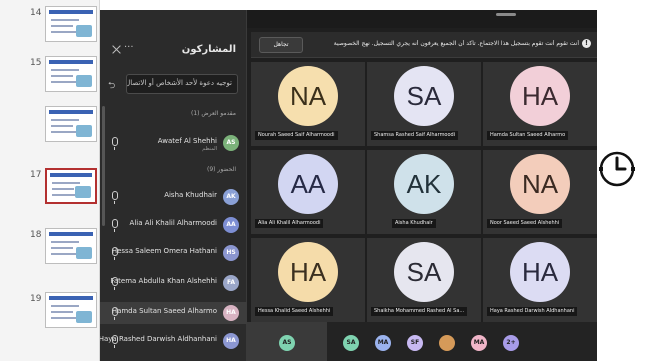 The height and width of the screenshot is (361, 648). Describe the element at coordinates (308, 192) in the screenshot. I see `participant-video-tile: AA Alia Ali Khalil Alharmoodi` at that location.